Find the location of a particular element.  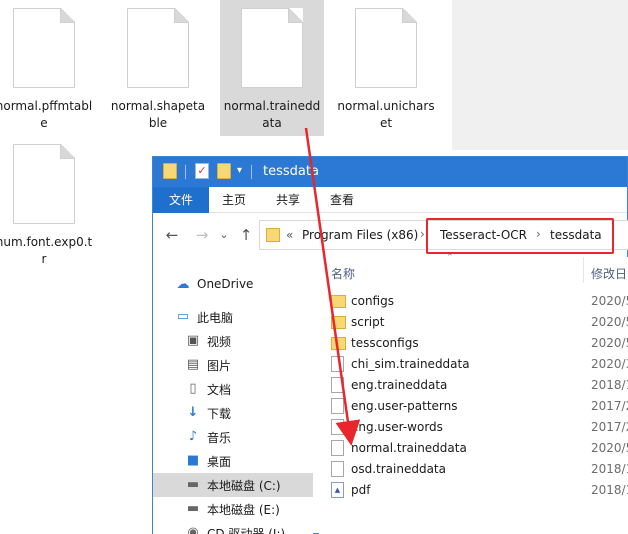

sidebar-item-label: 图片 is located at coordinates (219, 366).